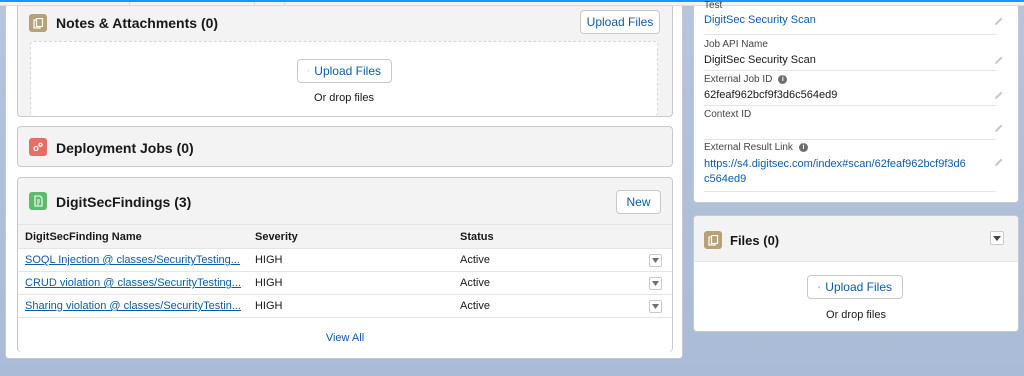 The height and width of the screenshot is (376, 1024). I want to click on external-job-label-row: External Job ID i, so click(854, 79).